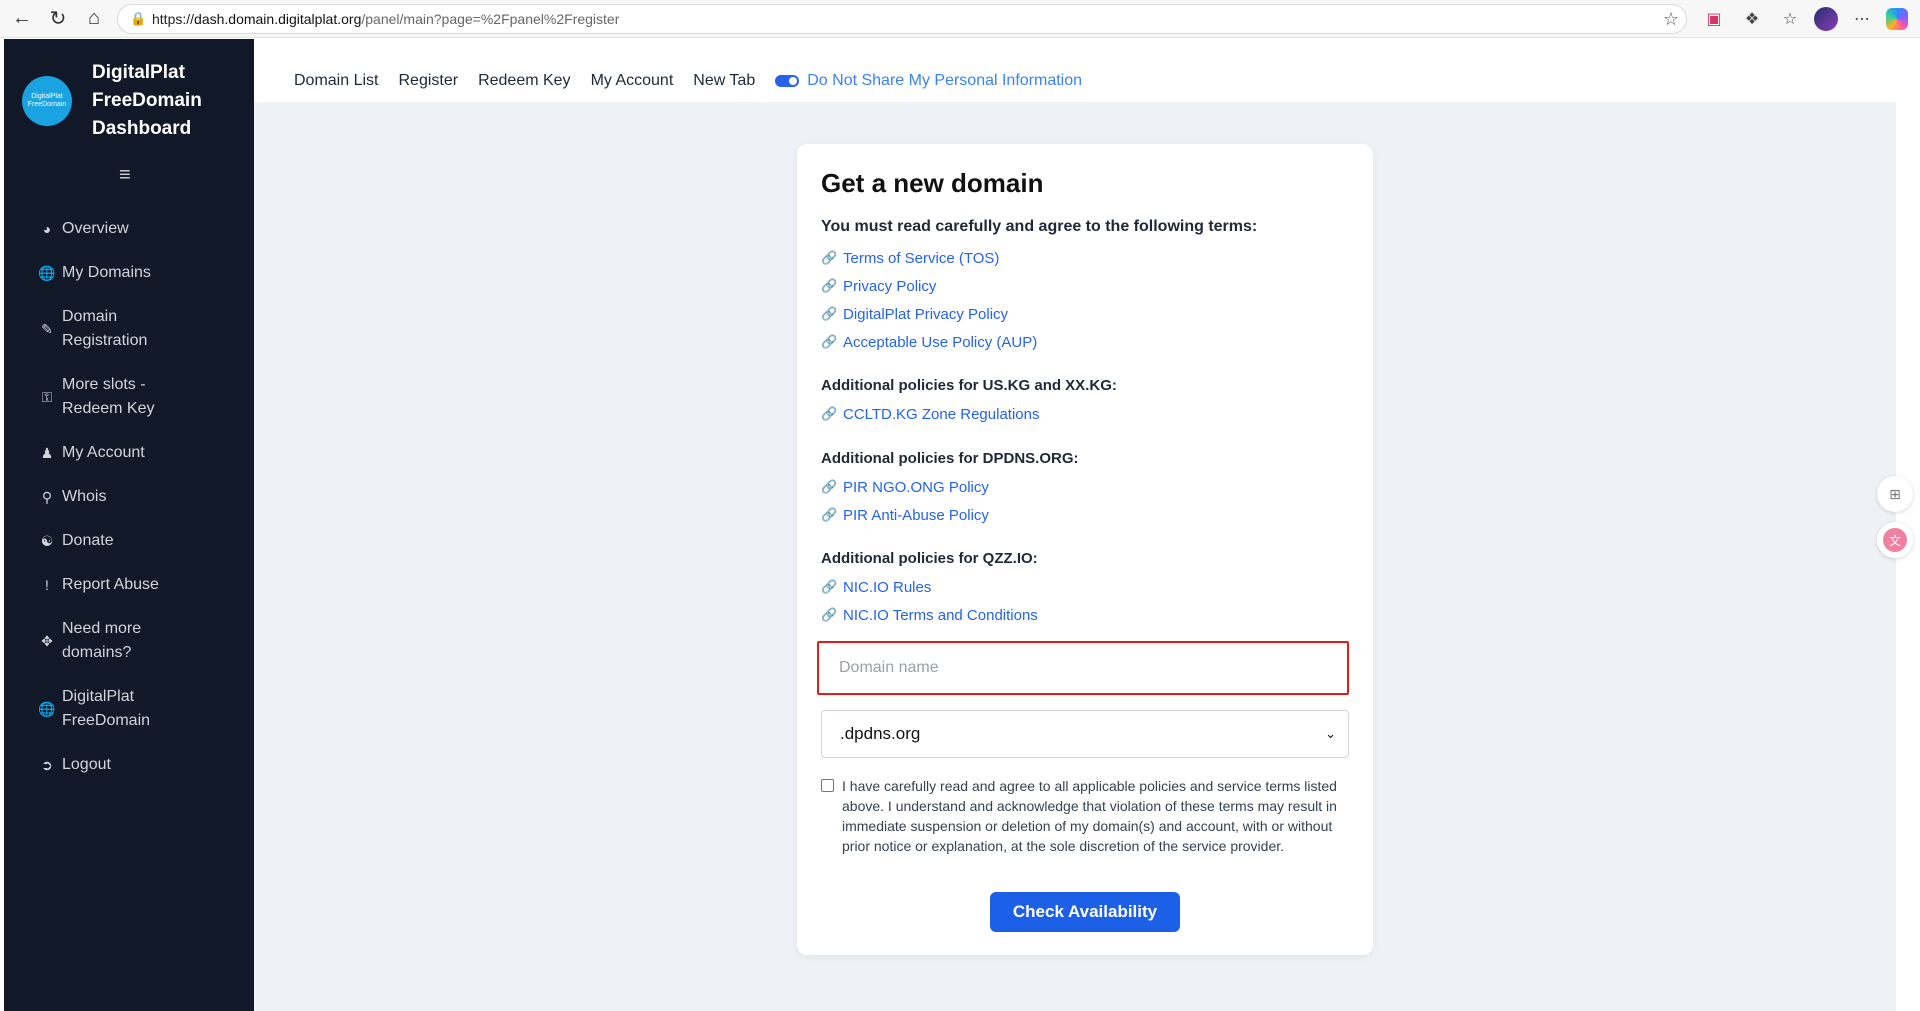 Image resolution: width=1920 pixels, height=1011 pixels. Describe the element at coordinates (1897, 19) in the screenshot. I see `copilot-icon` at that location.